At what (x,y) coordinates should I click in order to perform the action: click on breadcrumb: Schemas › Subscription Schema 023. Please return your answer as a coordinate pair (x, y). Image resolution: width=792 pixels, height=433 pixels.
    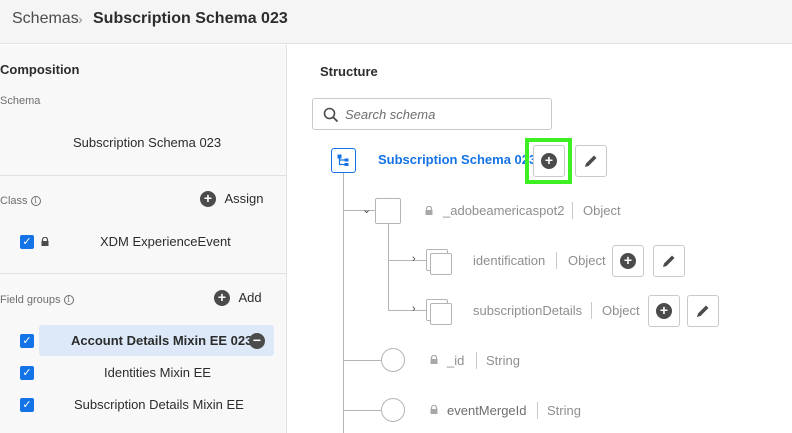
    Looking at the image, I should click on (396, 22).